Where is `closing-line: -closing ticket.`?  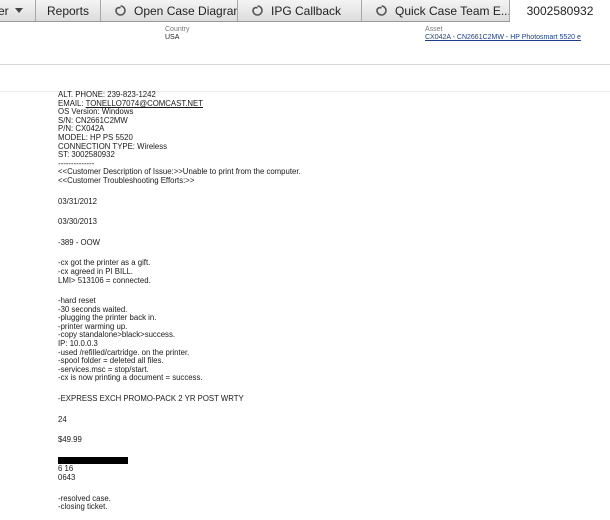 closing-line: -closing ticket. is located at coordinates (83, 507).